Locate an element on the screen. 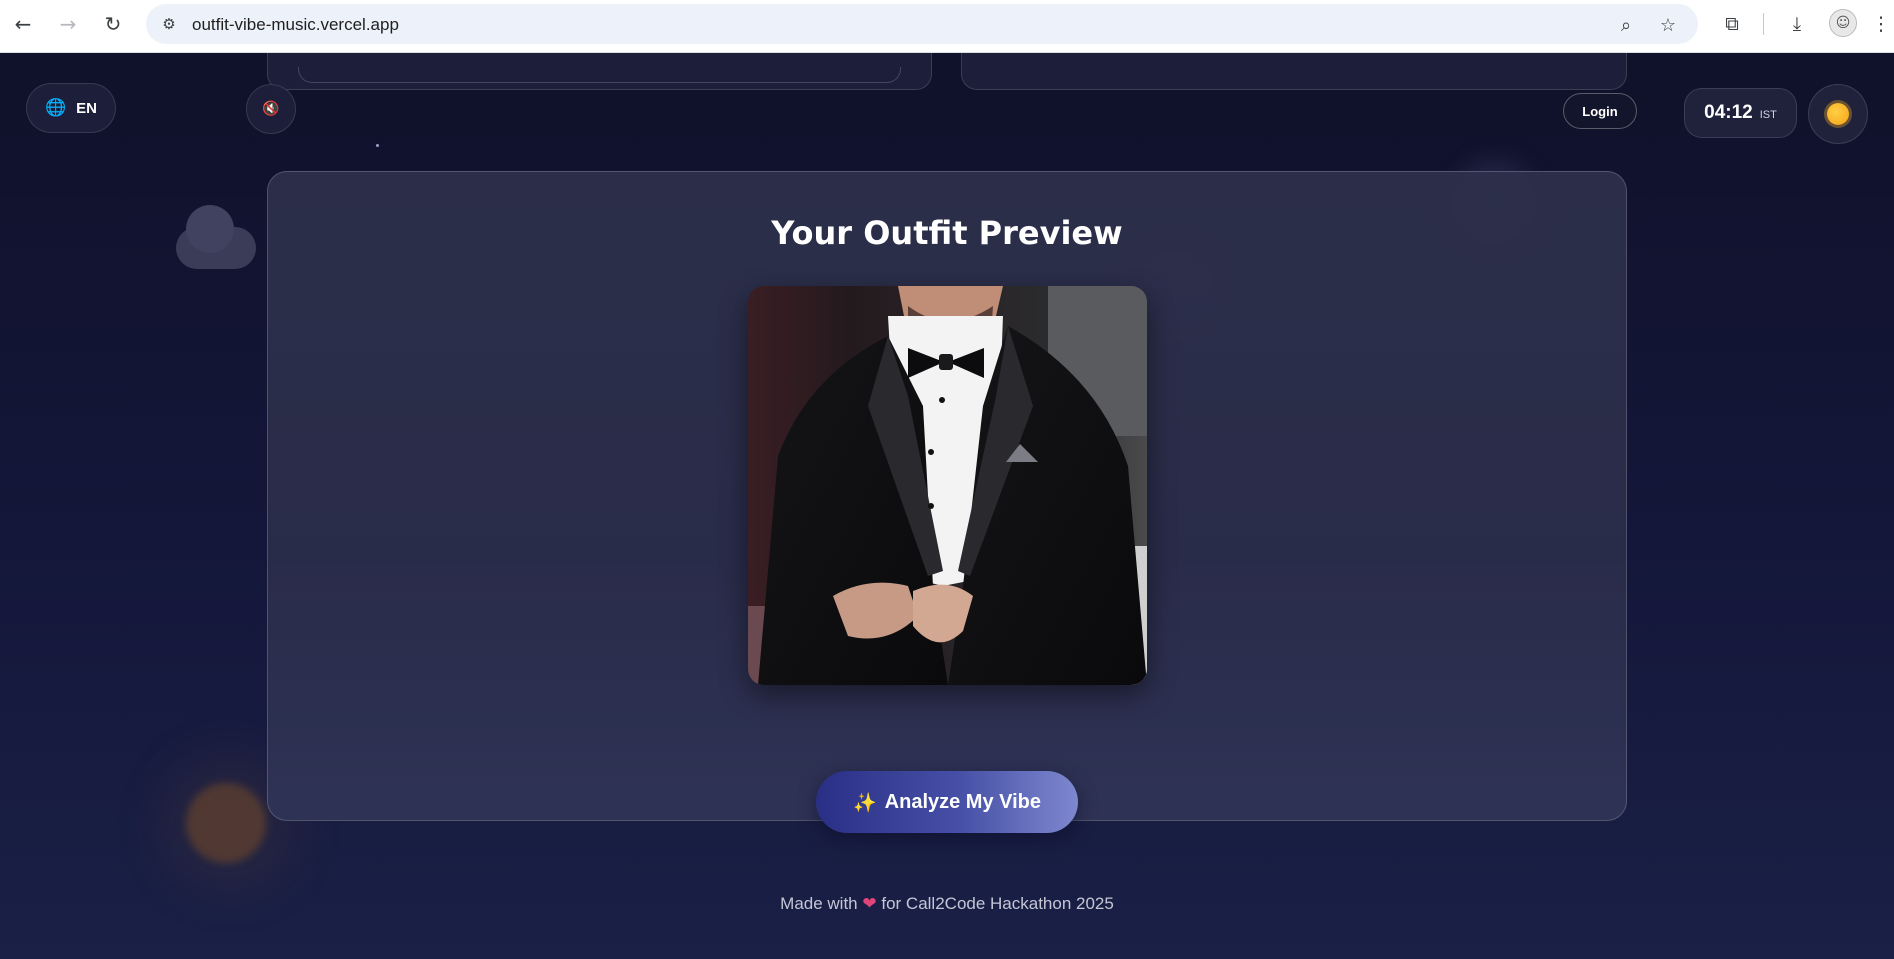 The width and height of the screenshot is (1894, 959). sparkles-icon: ✨ is located at coordinates (864, 802).